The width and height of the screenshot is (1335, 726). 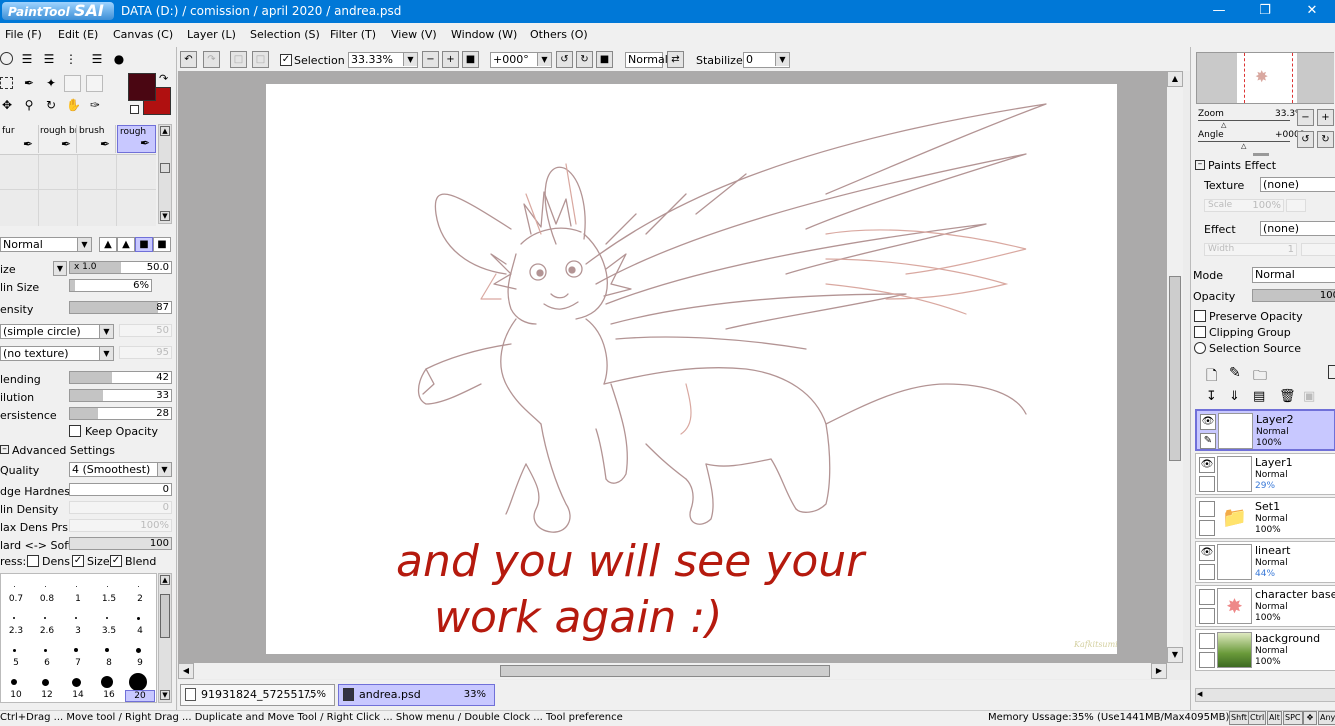 I want to click on zoom-in-icon: +, so click(x=450, y=59).